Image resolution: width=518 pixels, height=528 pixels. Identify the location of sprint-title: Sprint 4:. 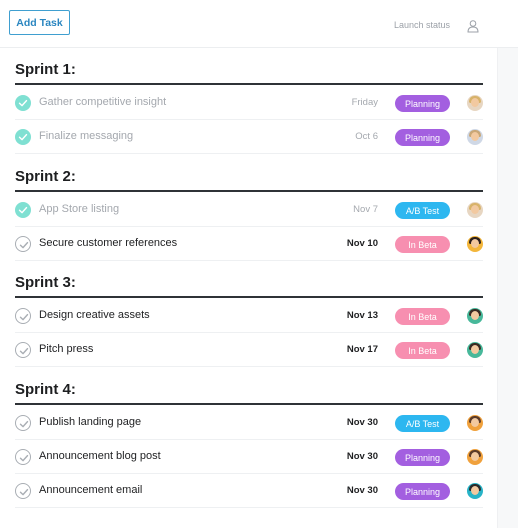
(45, 389).